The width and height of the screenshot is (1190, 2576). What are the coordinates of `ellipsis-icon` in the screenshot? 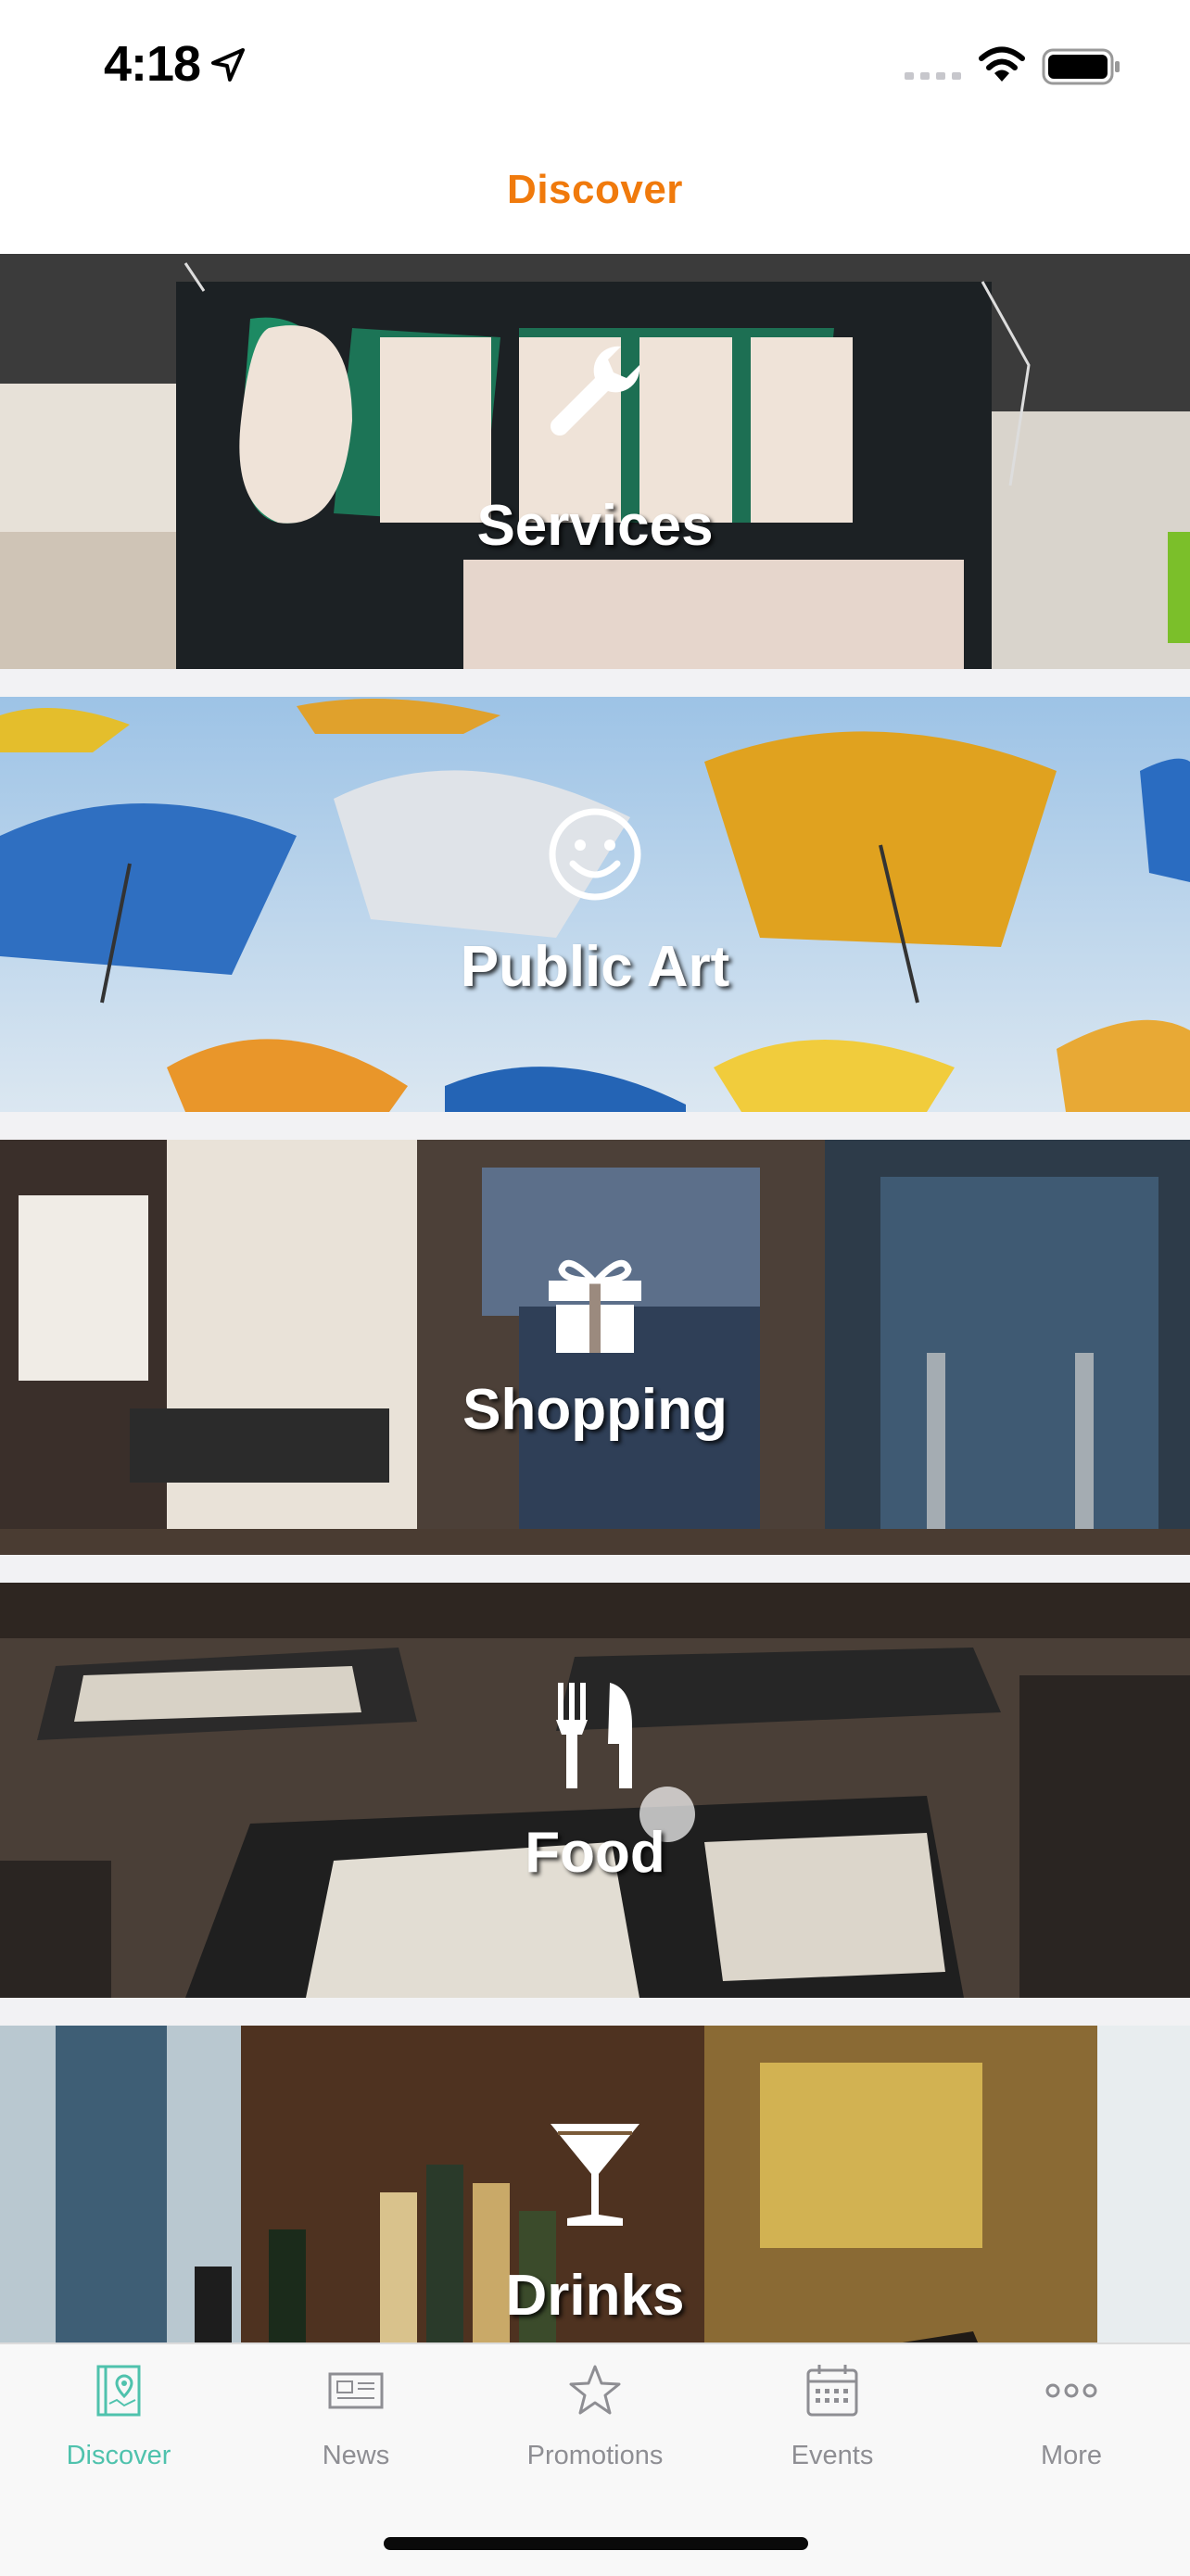 It's located at (1071, 2391).